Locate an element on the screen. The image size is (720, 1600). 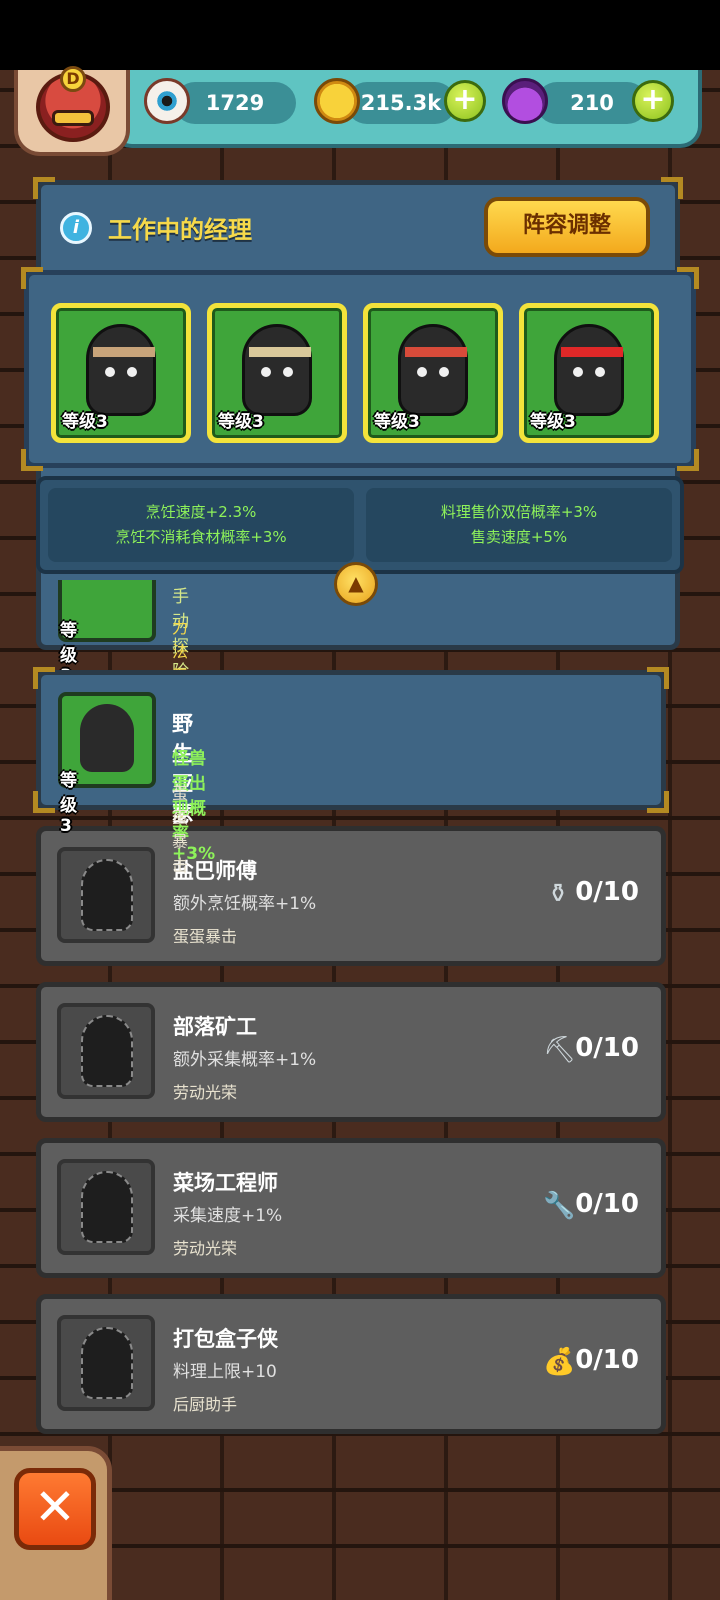
manager-slot-4: 等级3 is located at coordinates (589, 373).